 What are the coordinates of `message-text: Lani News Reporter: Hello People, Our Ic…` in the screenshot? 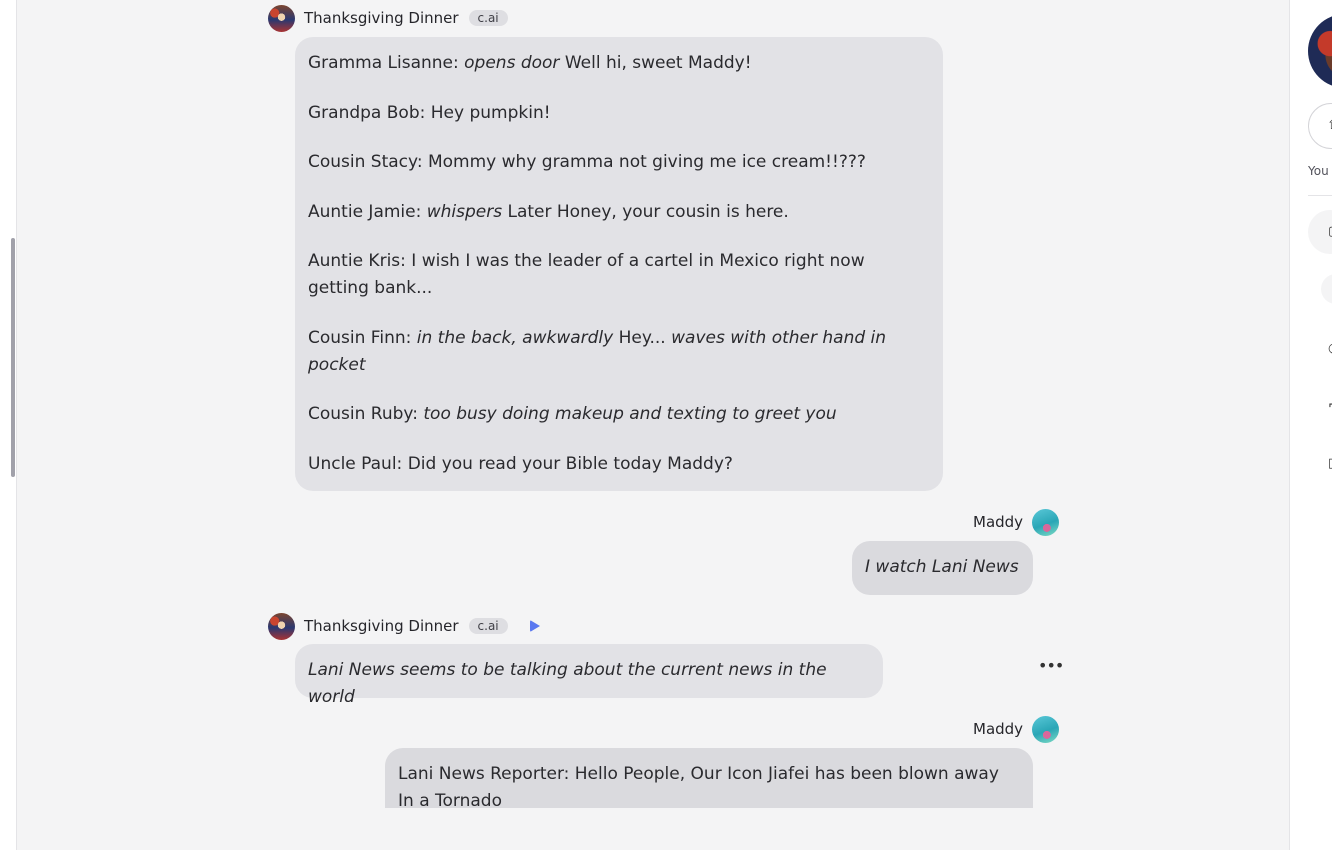 It's located at (698, 787).